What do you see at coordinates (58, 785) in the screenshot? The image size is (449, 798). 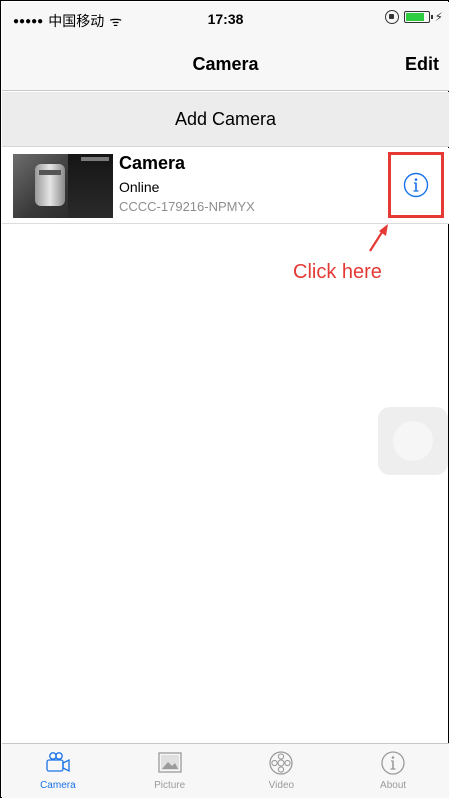 I see `tab-camera-label: Camera` at bounding box center [58, 785].